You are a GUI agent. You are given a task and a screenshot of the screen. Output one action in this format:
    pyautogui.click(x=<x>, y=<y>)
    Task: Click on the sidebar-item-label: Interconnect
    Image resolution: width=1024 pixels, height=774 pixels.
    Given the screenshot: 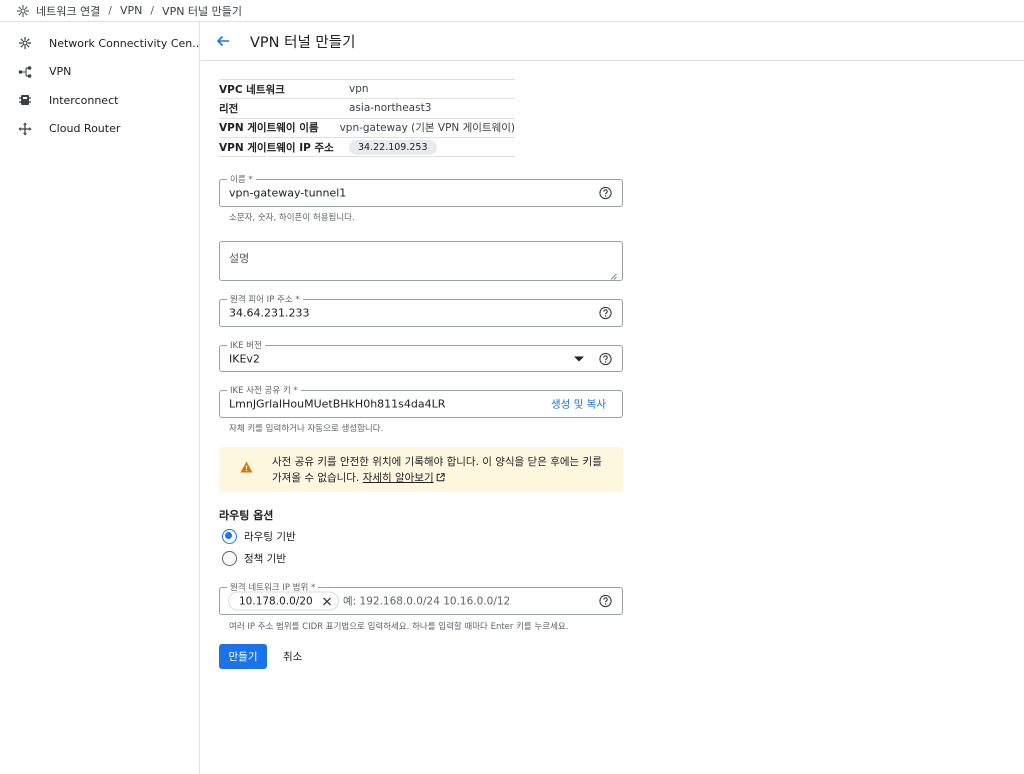 What is the action you would take?
    pyautogui.click(x=84, y=100)
    